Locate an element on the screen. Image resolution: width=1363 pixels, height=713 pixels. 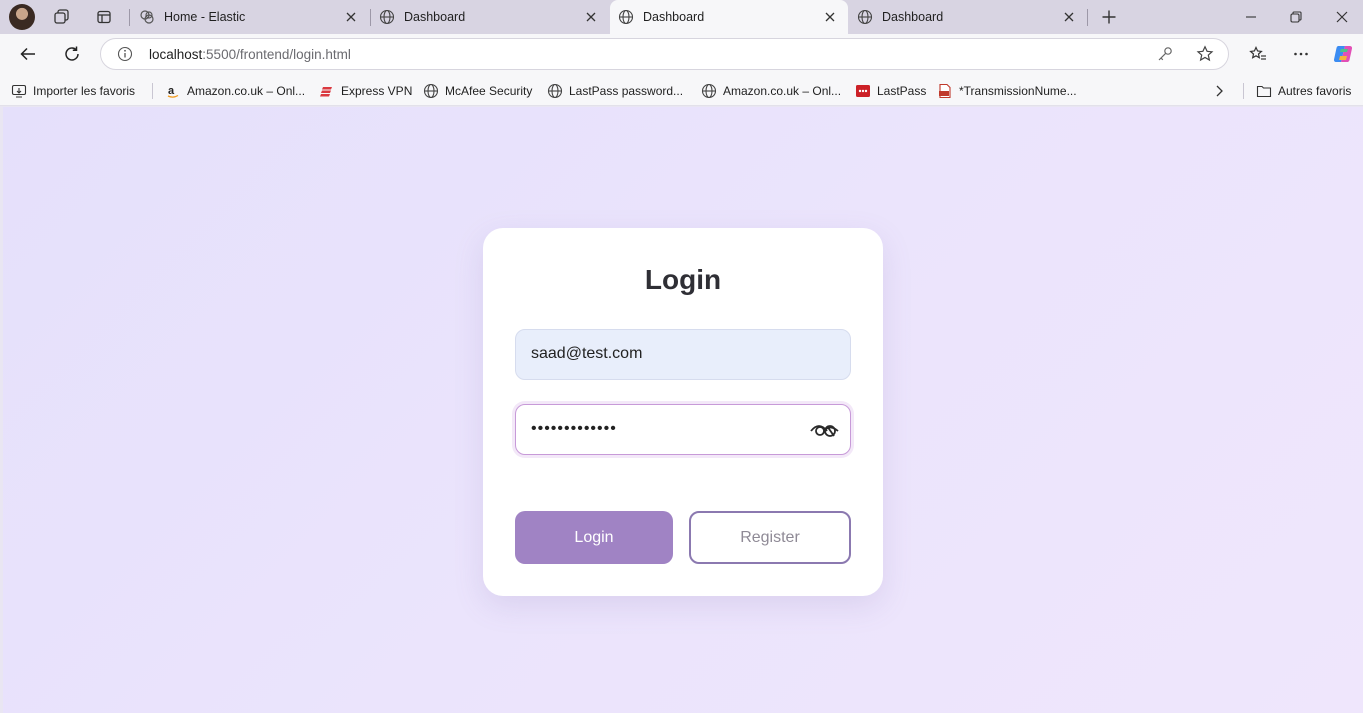
tab-home-elastic: Home - Elastic is located at coordinates (250, 17).